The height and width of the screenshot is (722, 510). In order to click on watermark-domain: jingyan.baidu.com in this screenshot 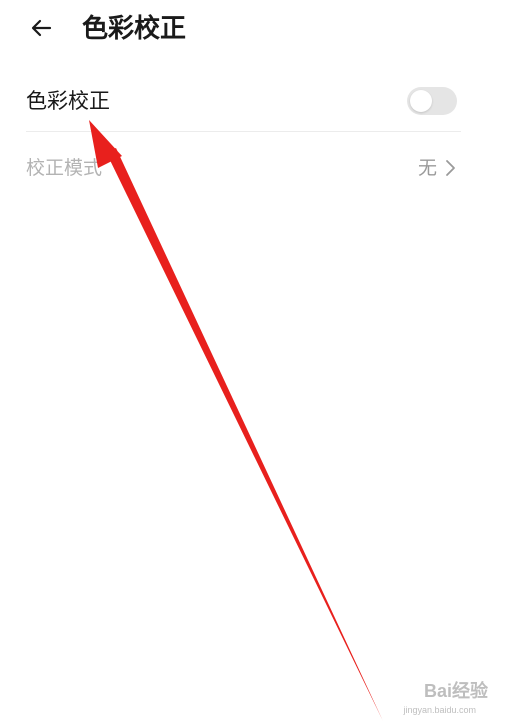, I will do `click(439, 710)`.